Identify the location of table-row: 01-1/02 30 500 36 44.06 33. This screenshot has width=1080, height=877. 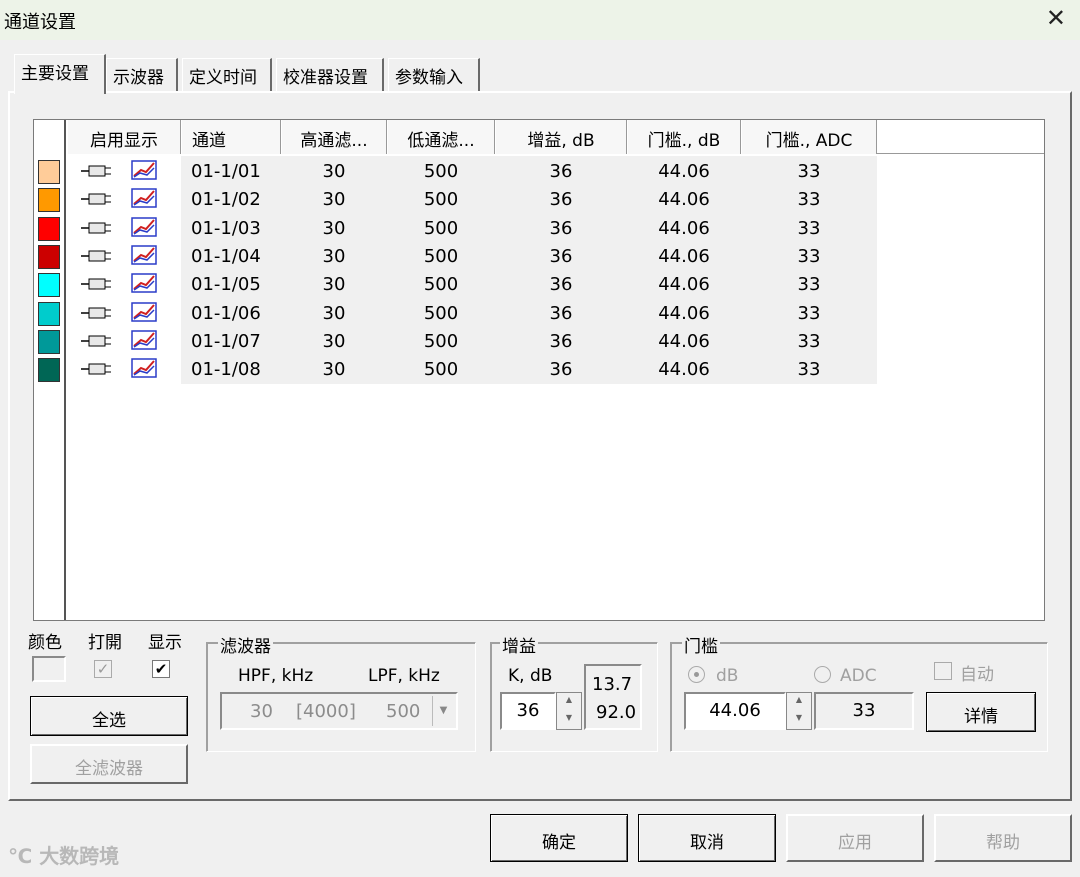
(555, 200).